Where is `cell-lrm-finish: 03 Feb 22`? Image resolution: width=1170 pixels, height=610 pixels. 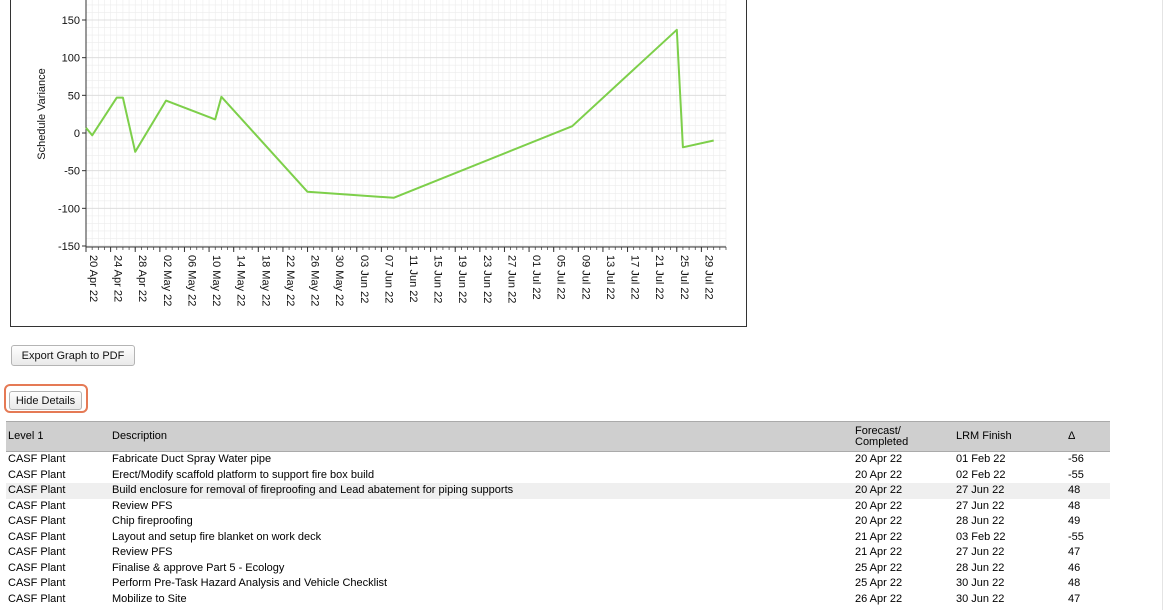
cell-lrm-finish: 03 Feb 22 is located at coordinates (981, 536).